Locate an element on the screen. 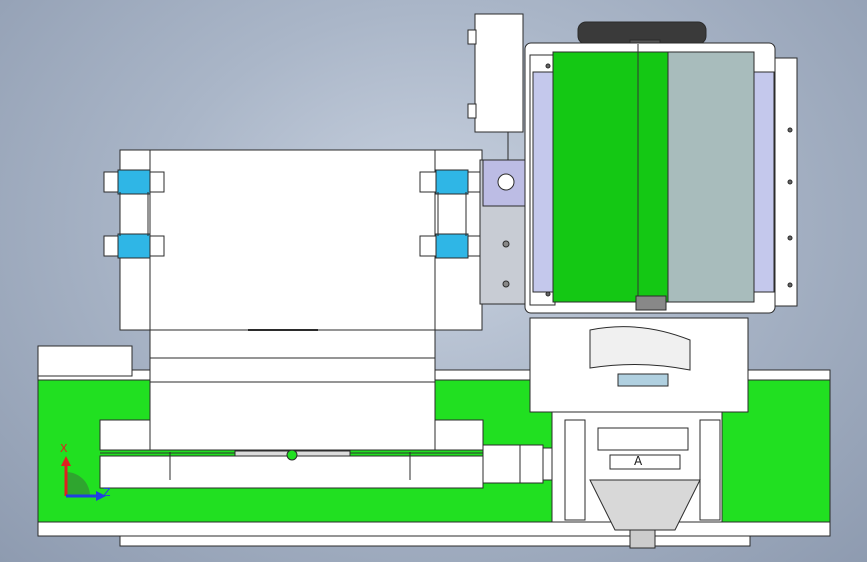 The image size is (867, 562). auger-housing is located at coordinates (639, 365).